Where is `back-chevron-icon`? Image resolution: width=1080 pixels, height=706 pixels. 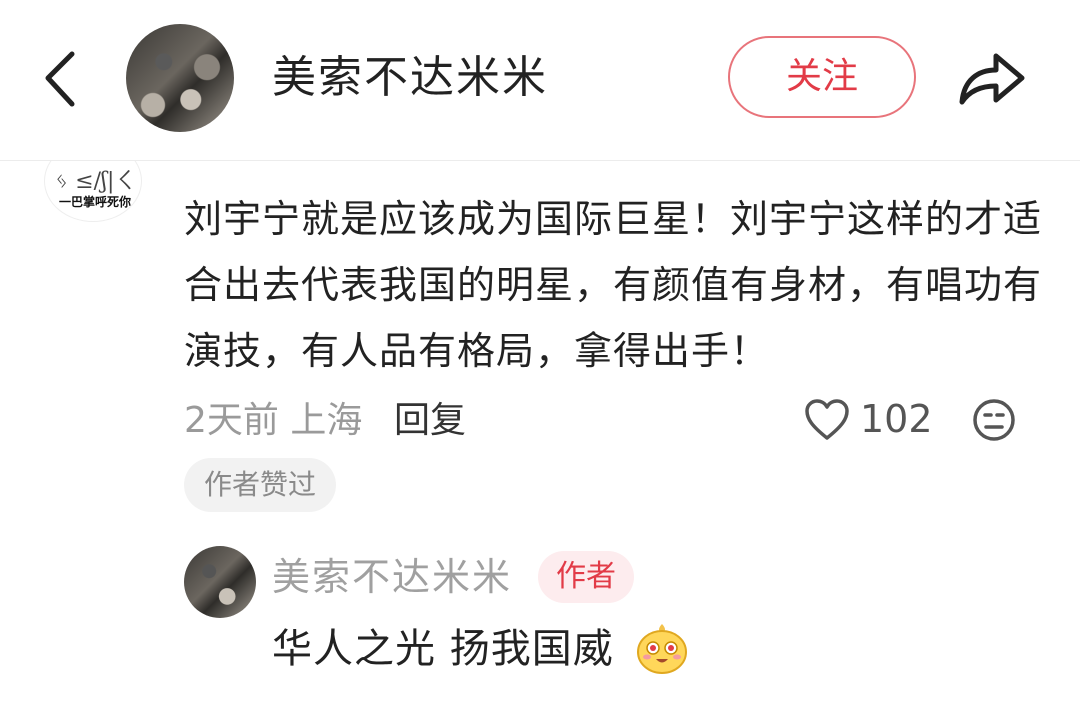 back-chevron-icon is located at coordinates (60, 79).